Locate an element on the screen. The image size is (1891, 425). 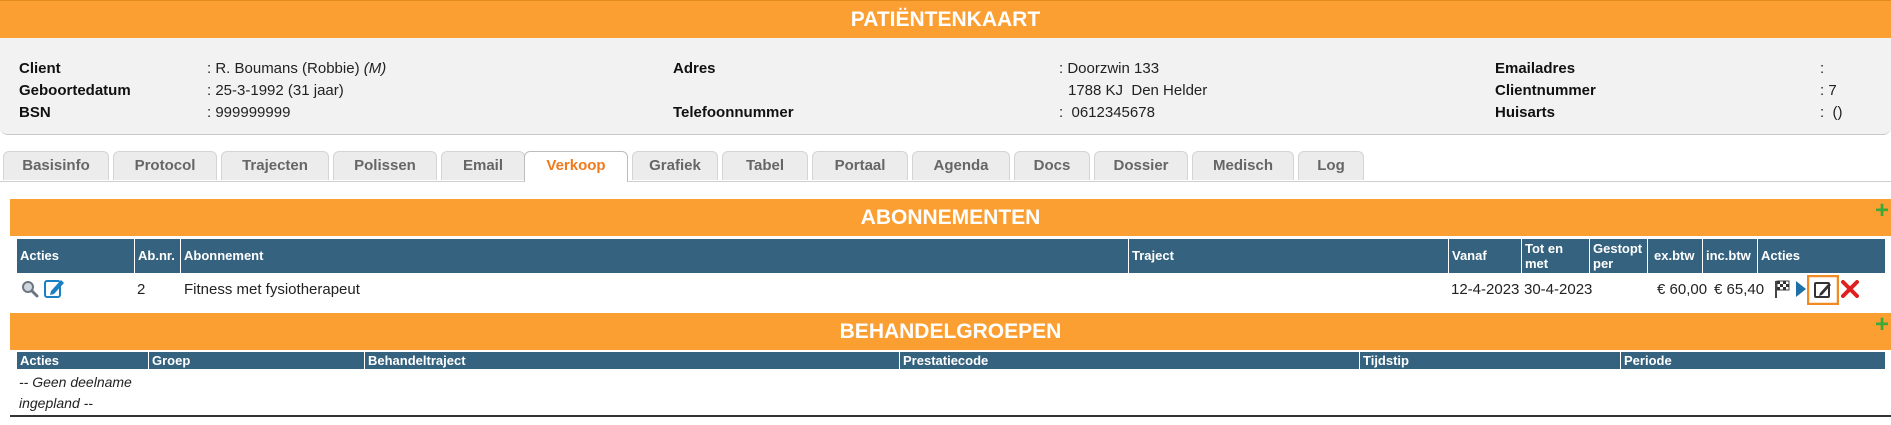
subscriptions-title: ABONNEMENTEN is located at coordinates (950, 217).